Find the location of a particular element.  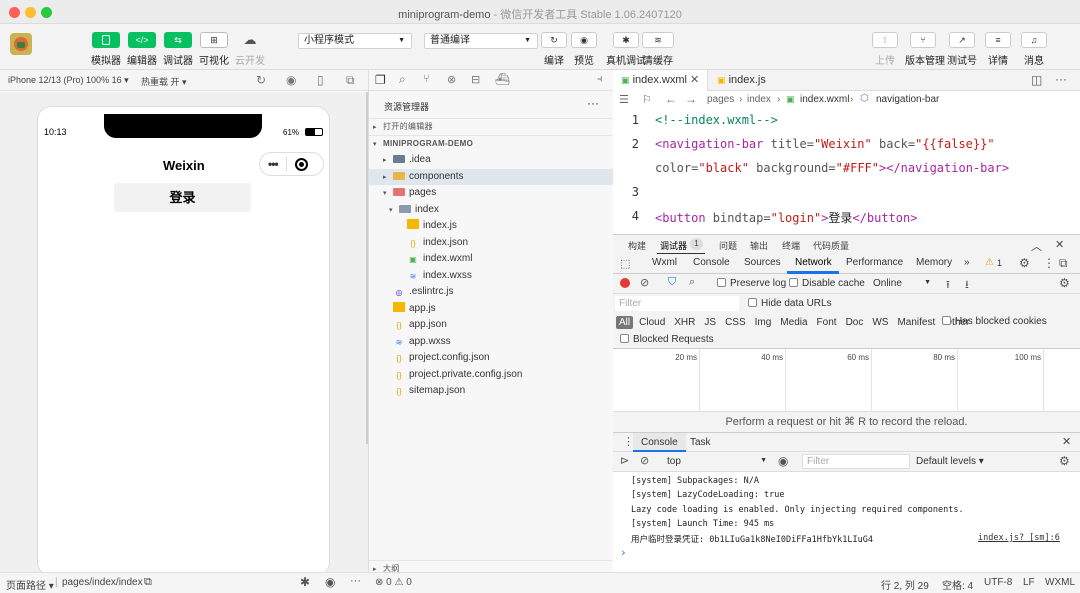

debug-tab-5: 代码质量 is located at coordinates (831, 245).